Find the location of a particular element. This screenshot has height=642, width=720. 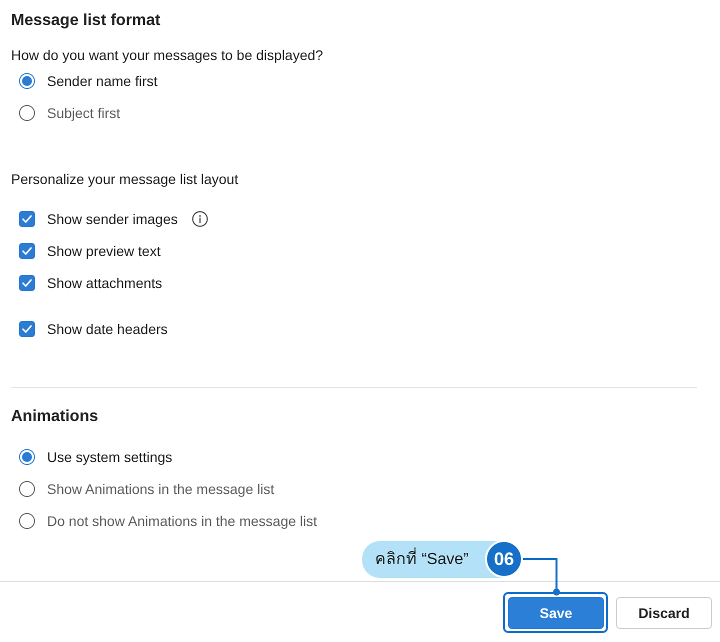

option-label: Use system settings is located at coordinates (109, 457).